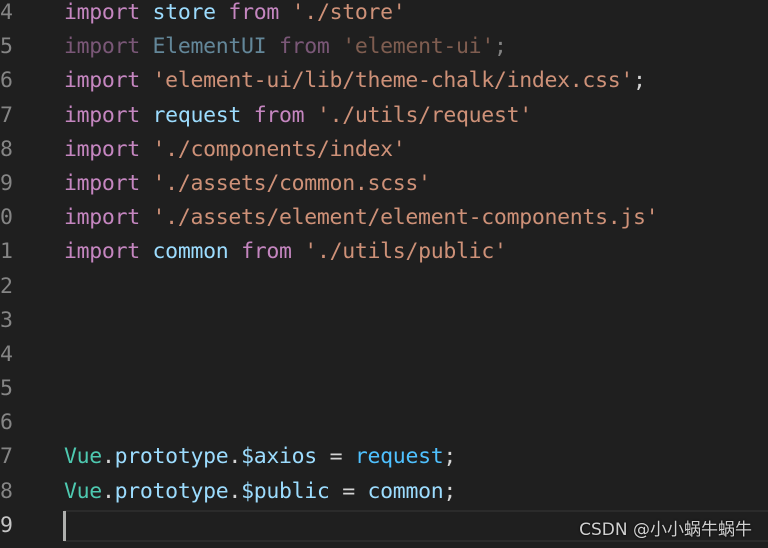  I want to click on code-token: 'element-ui/lib/theme-chalk/index.css', so click(393, 81).